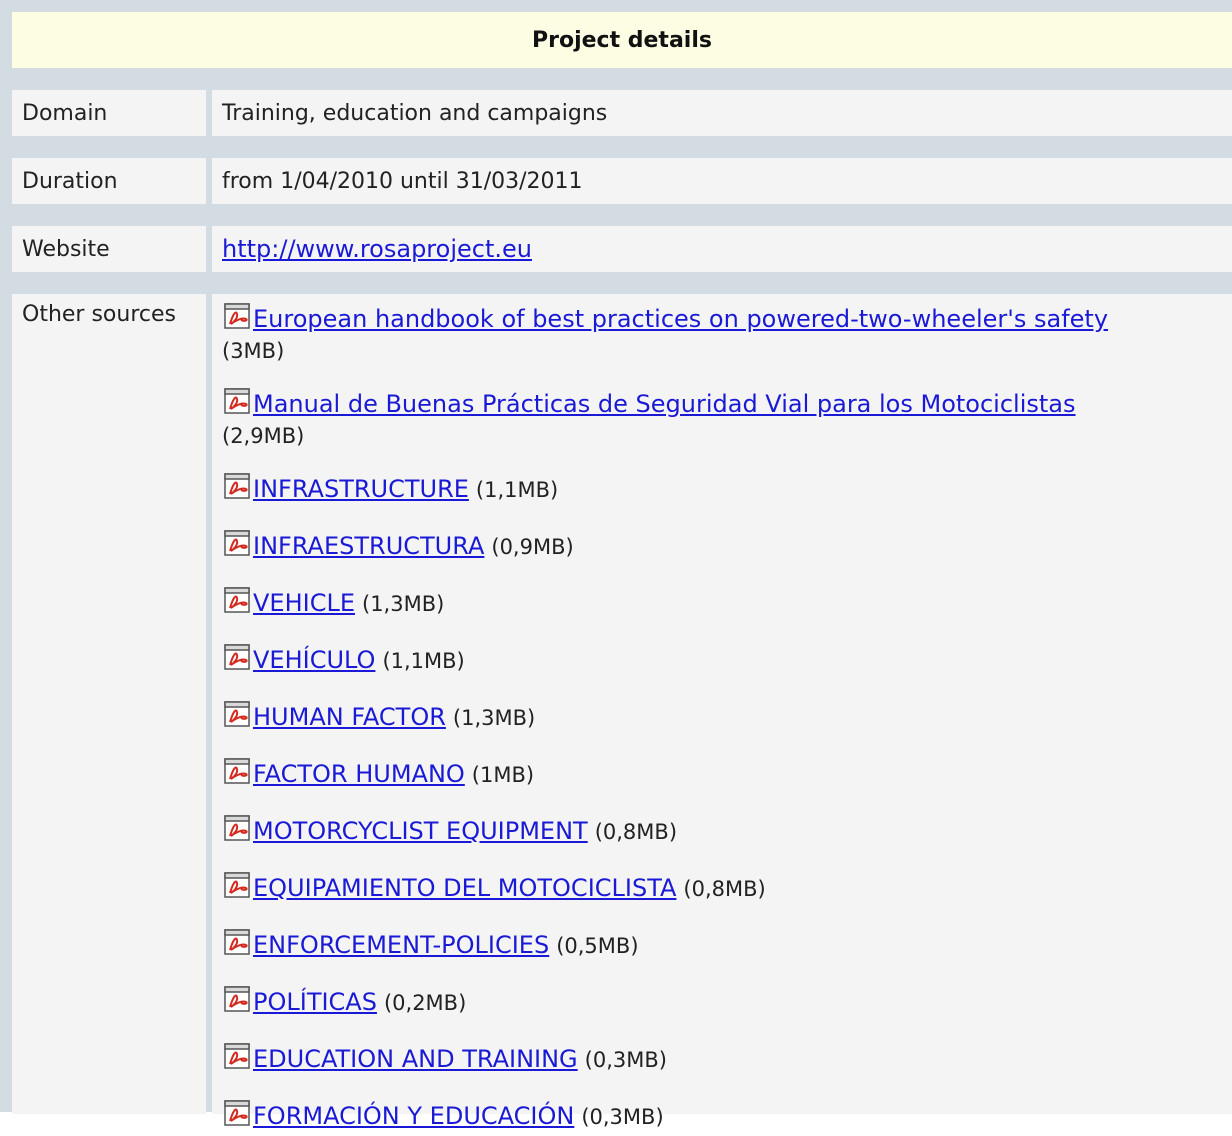 This screenshot has width=1232, height=1136. Describe the element at coordinates (359, 774) in the screenshot. I see `source-link: FACTOR HUMANO` at that location.